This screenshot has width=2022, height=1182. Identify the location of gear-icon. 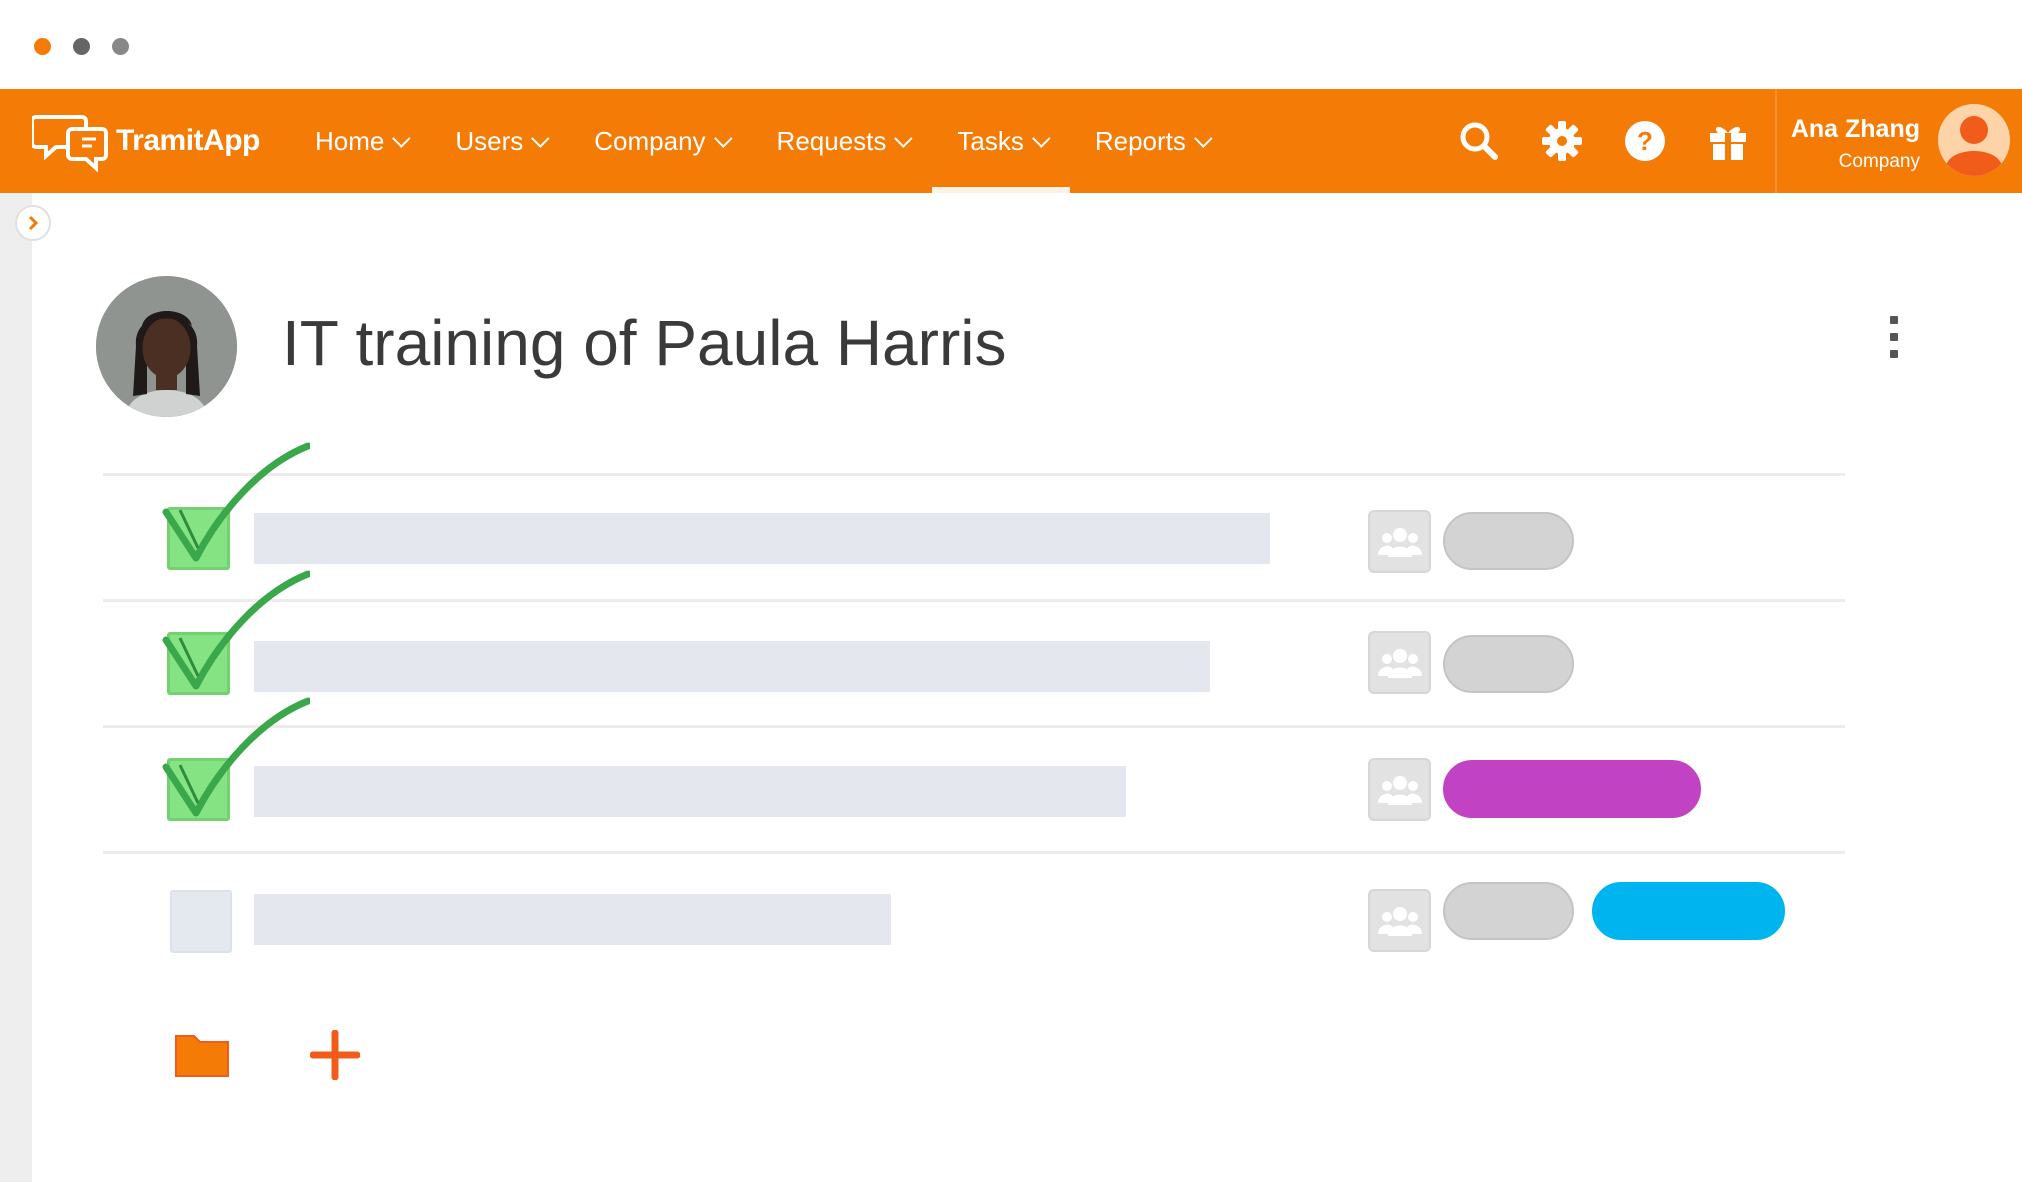
(1562, 141).